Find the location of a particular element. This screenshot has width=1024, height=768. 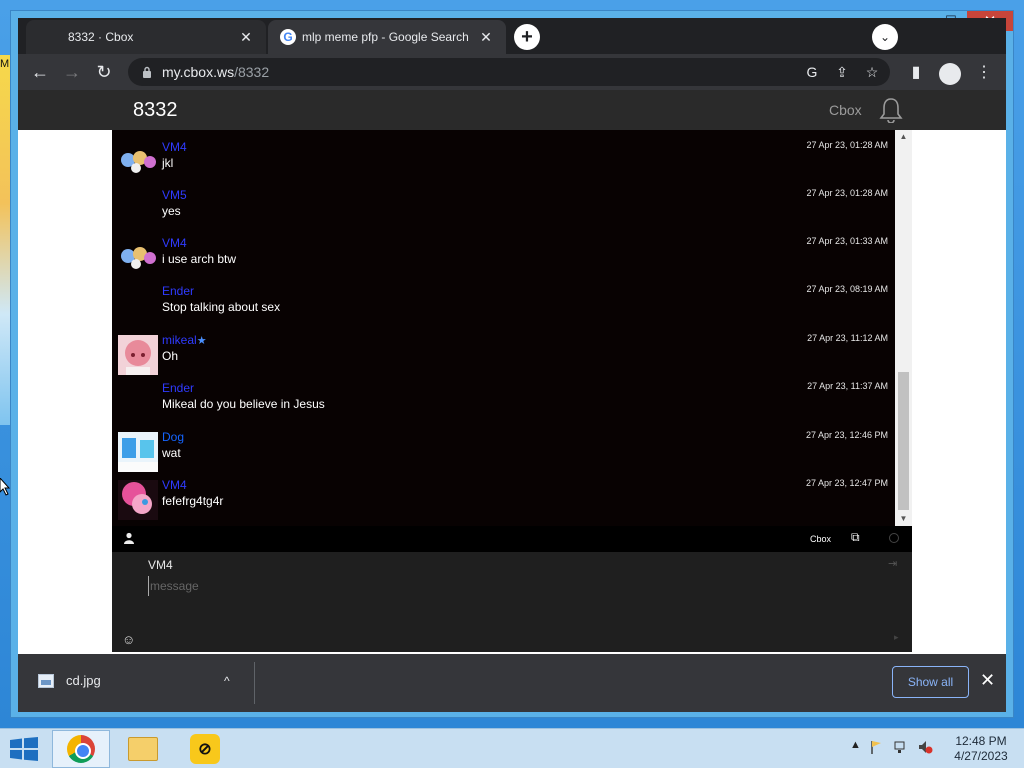

composer-username: VM4 is located at coordinates (160, 565).